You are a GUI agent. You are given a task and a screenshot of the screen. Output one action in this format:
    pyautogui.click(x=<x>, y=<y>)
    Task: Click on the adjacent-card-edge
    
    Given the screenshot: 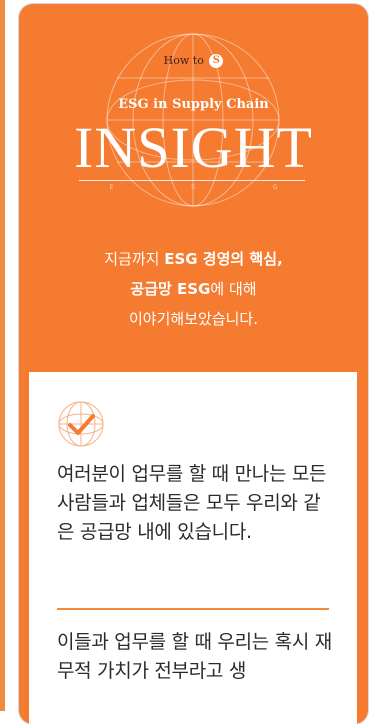 What is the action you would take?
    pyautogui.click(x=2, y=355)
    